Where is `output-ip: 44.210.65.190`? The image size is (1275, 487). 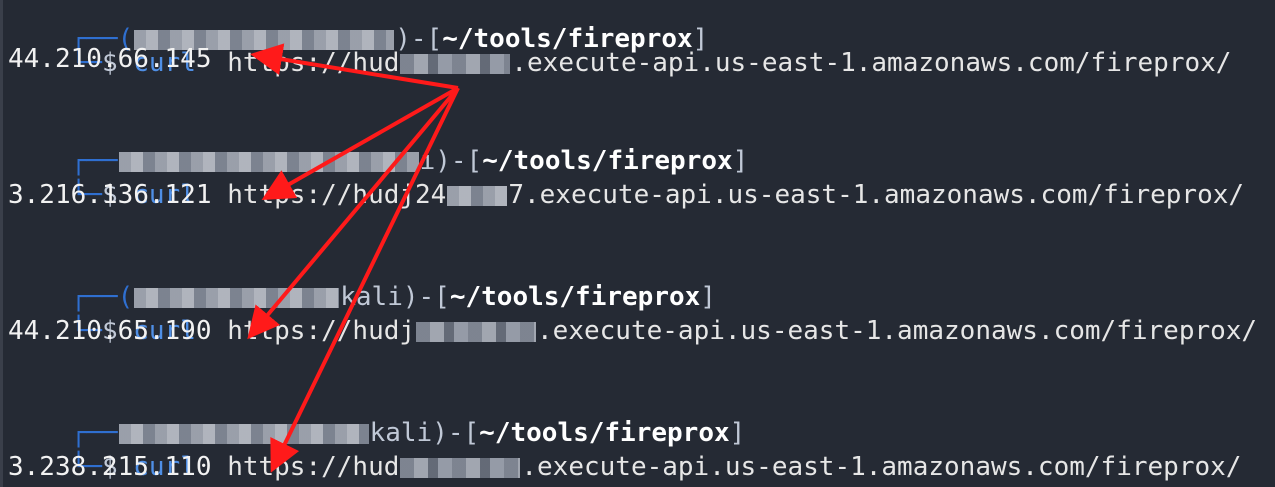 output-ip: 44.210.65.190 is located at coordinates (110, 331).